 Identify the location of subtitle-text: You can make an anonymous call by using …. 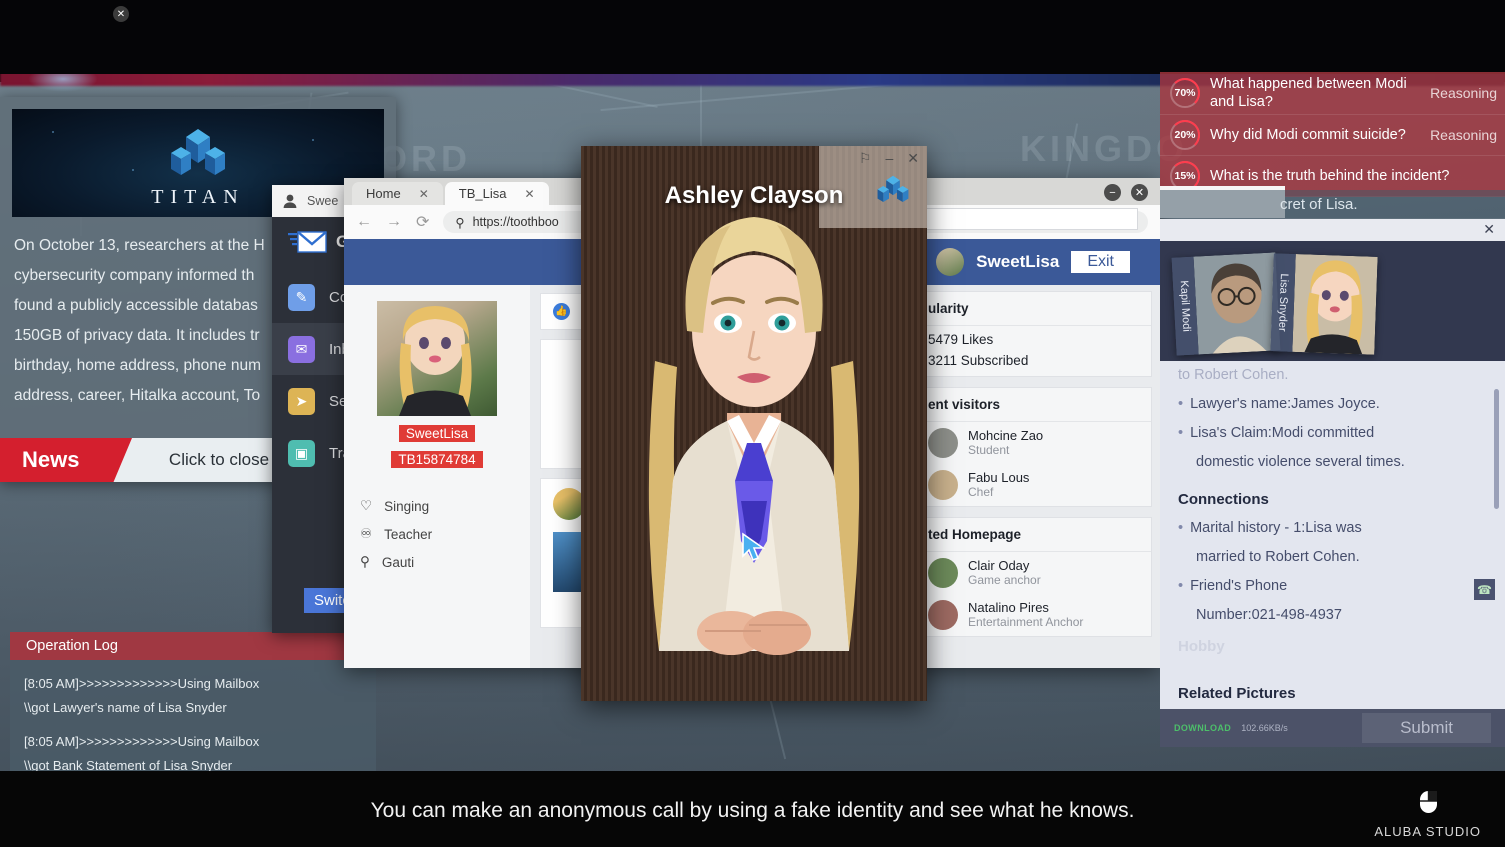
(752, 810).